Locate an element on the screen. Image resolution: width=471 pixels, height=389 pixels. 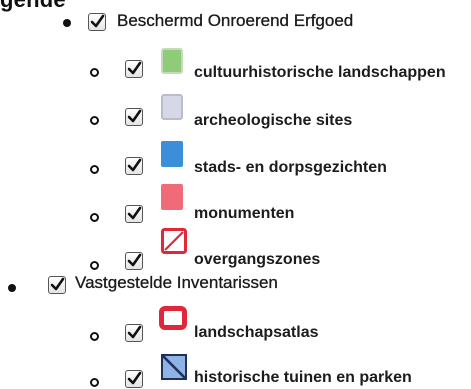
checkbox-stads-en-dorpsgezichten is located at coordinates (134, 166).